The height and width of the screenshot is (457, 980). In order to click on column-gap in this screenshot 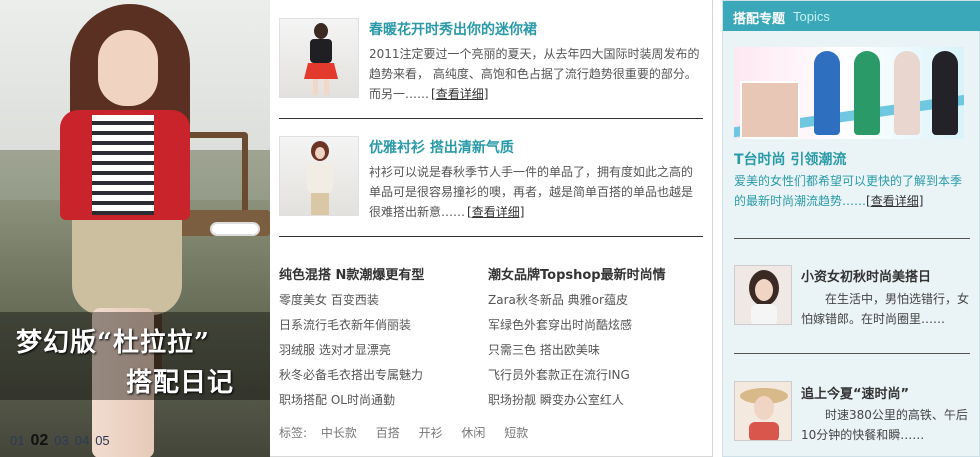, I will do `click(717, 228)`.